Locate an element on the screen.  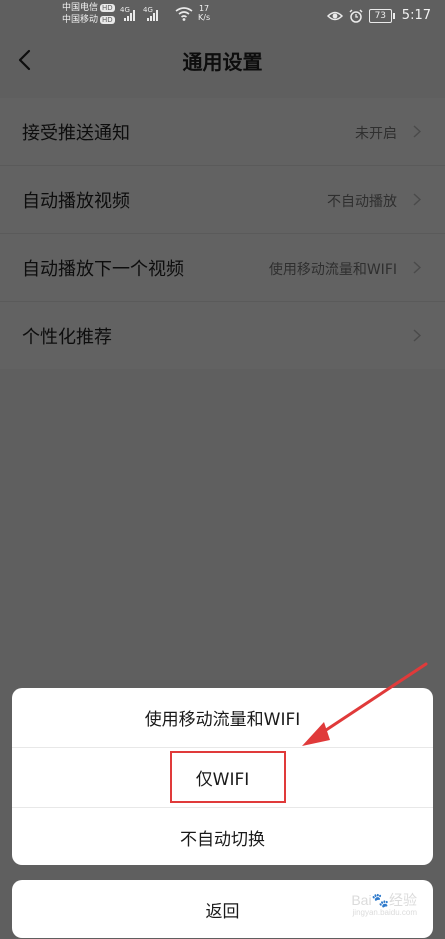
battery-icon: 73 is located at coordinates (381, 15).